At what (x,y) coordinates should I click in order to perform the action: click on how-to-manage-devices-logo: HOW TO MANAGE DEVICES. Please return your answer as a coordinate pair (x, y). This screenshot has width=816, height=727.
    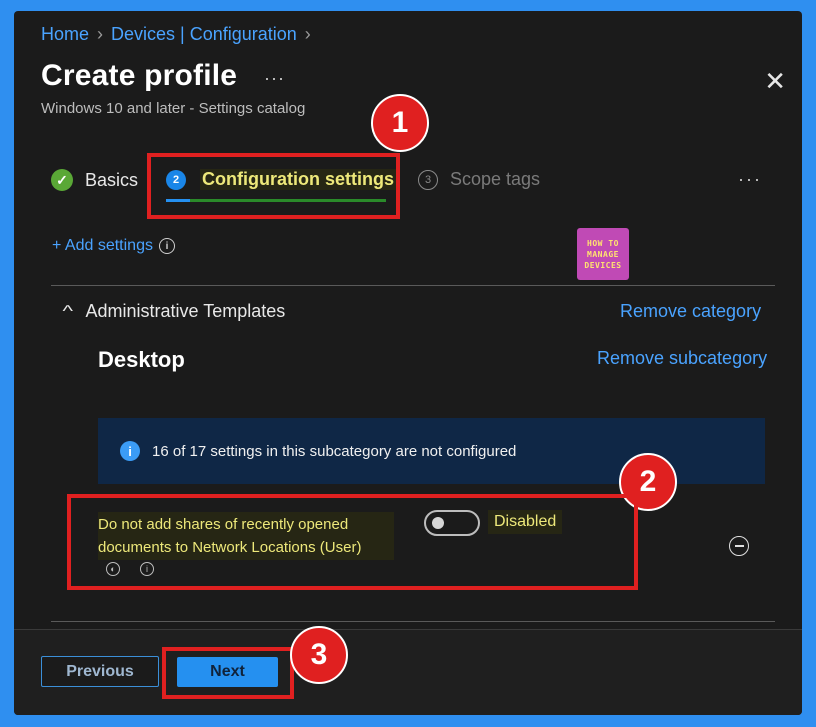
    Looking at the image, I should click on (603, 254).